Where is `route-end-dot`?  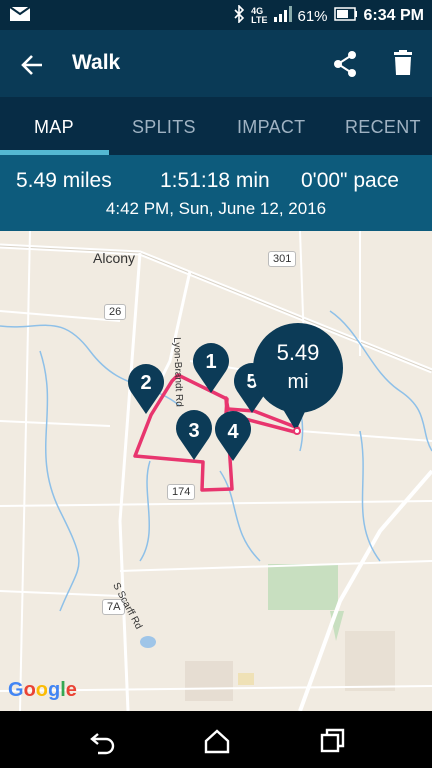 route-end-dot is located at coordinates (297, 431).